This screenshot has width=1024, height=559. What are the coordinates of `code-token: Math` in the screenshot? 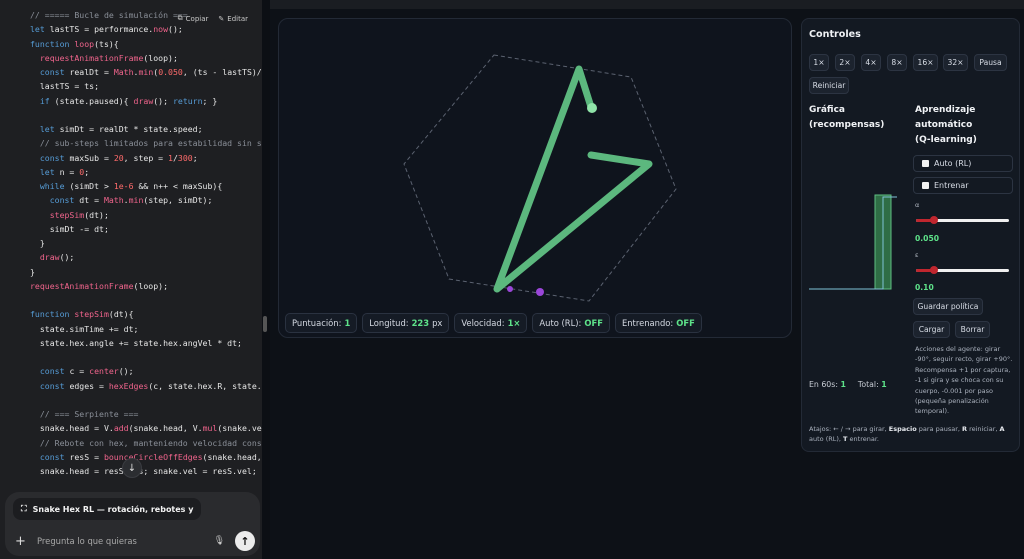 It's located at (113, 200).